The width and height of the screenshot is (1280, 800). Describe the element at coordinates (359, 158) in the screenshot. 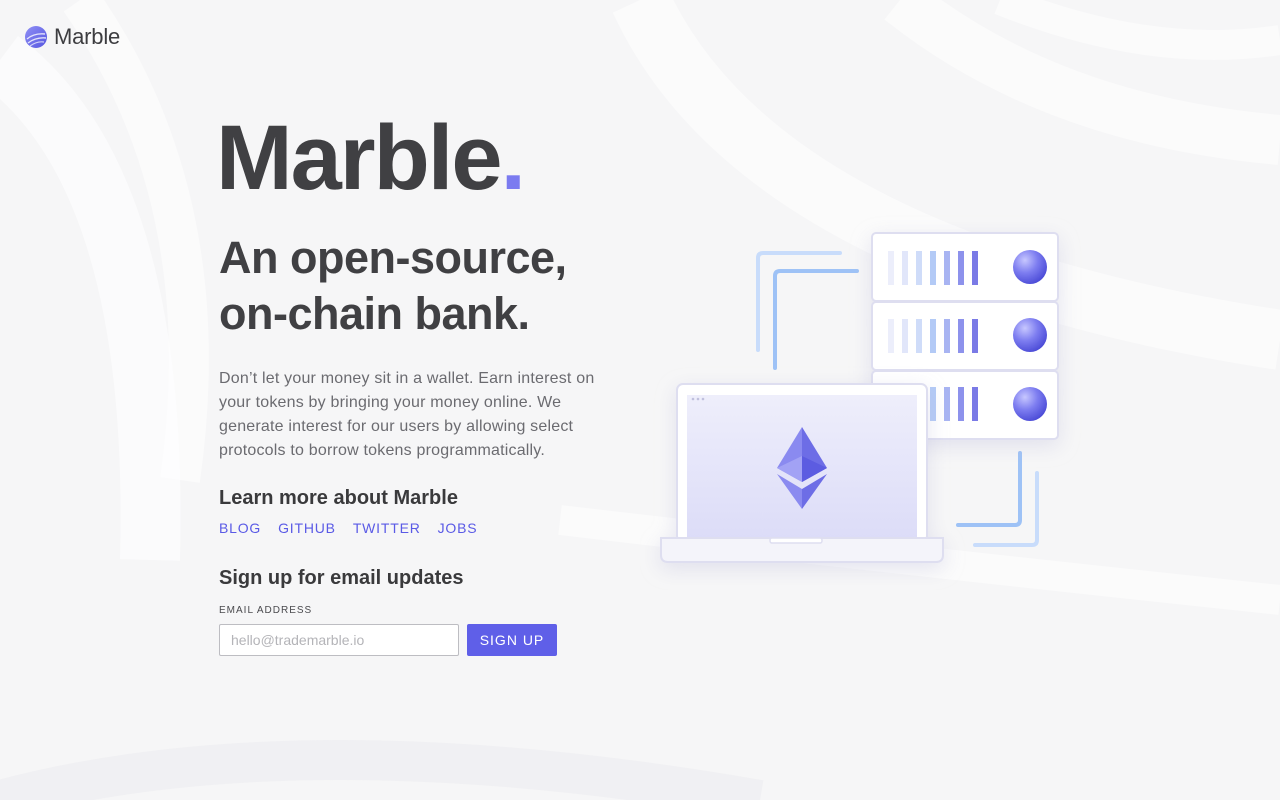

I see `hero-title-text: Marble` at that location.